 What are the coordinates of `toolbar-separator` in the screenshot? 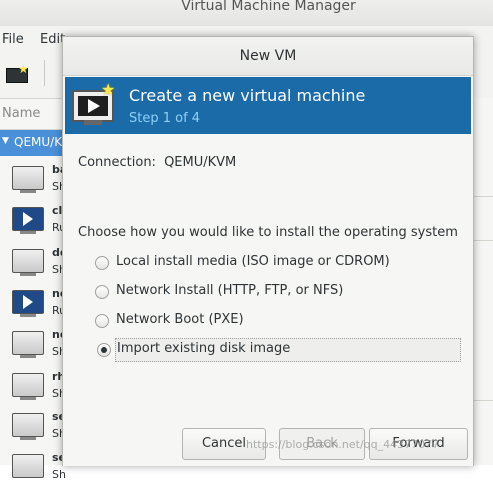 It's located at (44, 73).